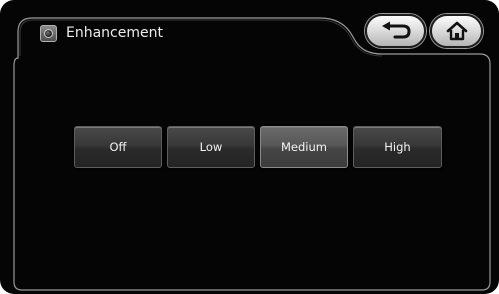 This screenshot has width=499, height=294. What do you see at coordinates (211, 147) in the screenshot?
I see `option-low-button: Low` at bounding box center [211, 147].